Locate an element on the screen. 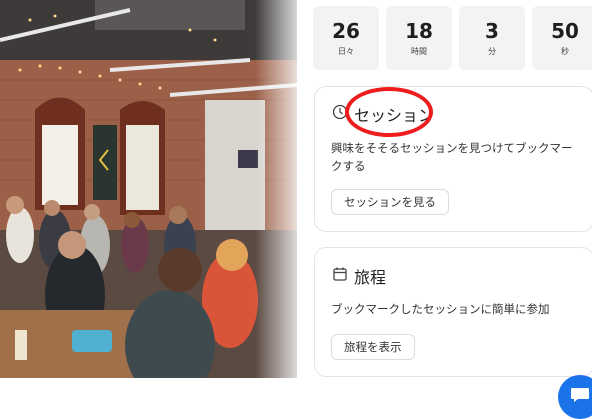  countdown-days-value: 26 is located at coordinates (346, 31).